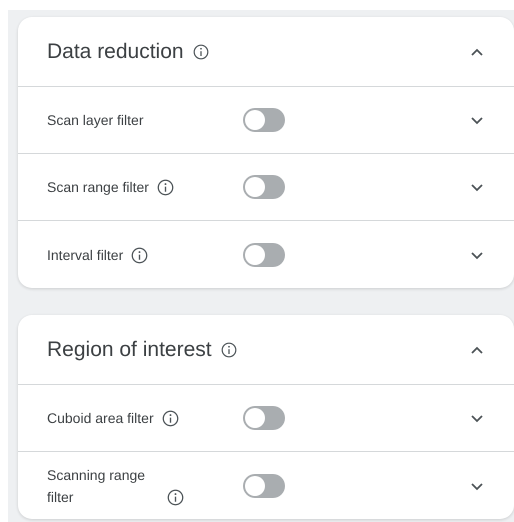 This screenshot has height=522, width=514. What do you see at coordinates (85, 255) in the screenshot?
I see `filter-label: Interval filter` at bounding box center [85, 255].